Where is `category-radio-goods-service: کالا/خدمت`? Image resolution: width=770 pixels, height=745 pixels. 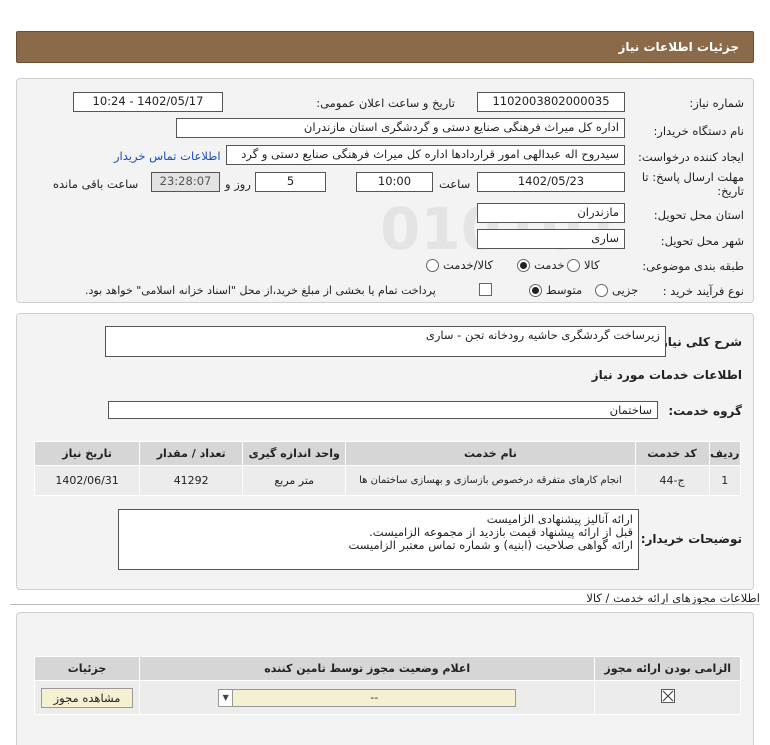
category-radio-goods-service: کالا/خدمت is located at coordinates (459, 265).